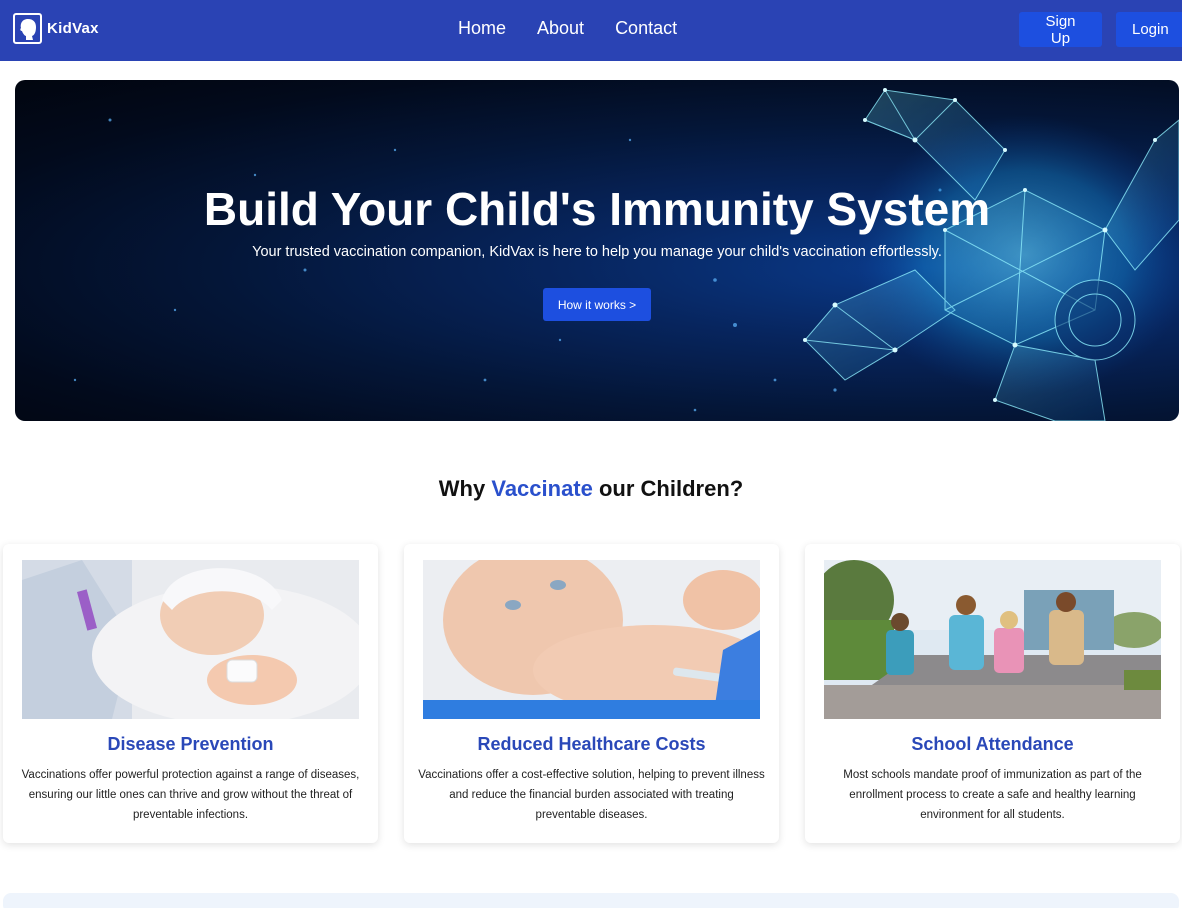  I want to click on hero-title: Build Your Child's Immunity System, so click(597, 209).